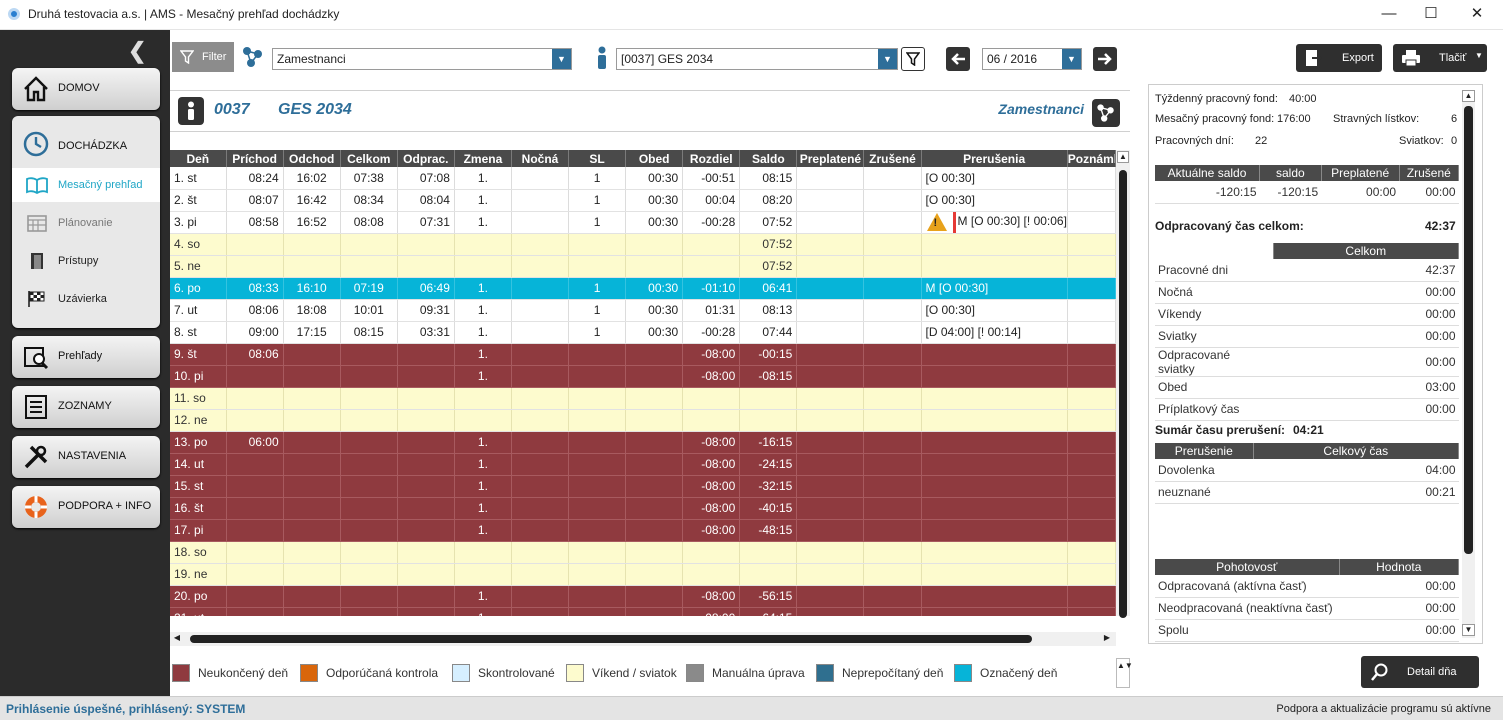  What do you see at coordinates (255, 442) in the screenshot?
I see `table-cell: 06:00` at bounding box center [255, 442].